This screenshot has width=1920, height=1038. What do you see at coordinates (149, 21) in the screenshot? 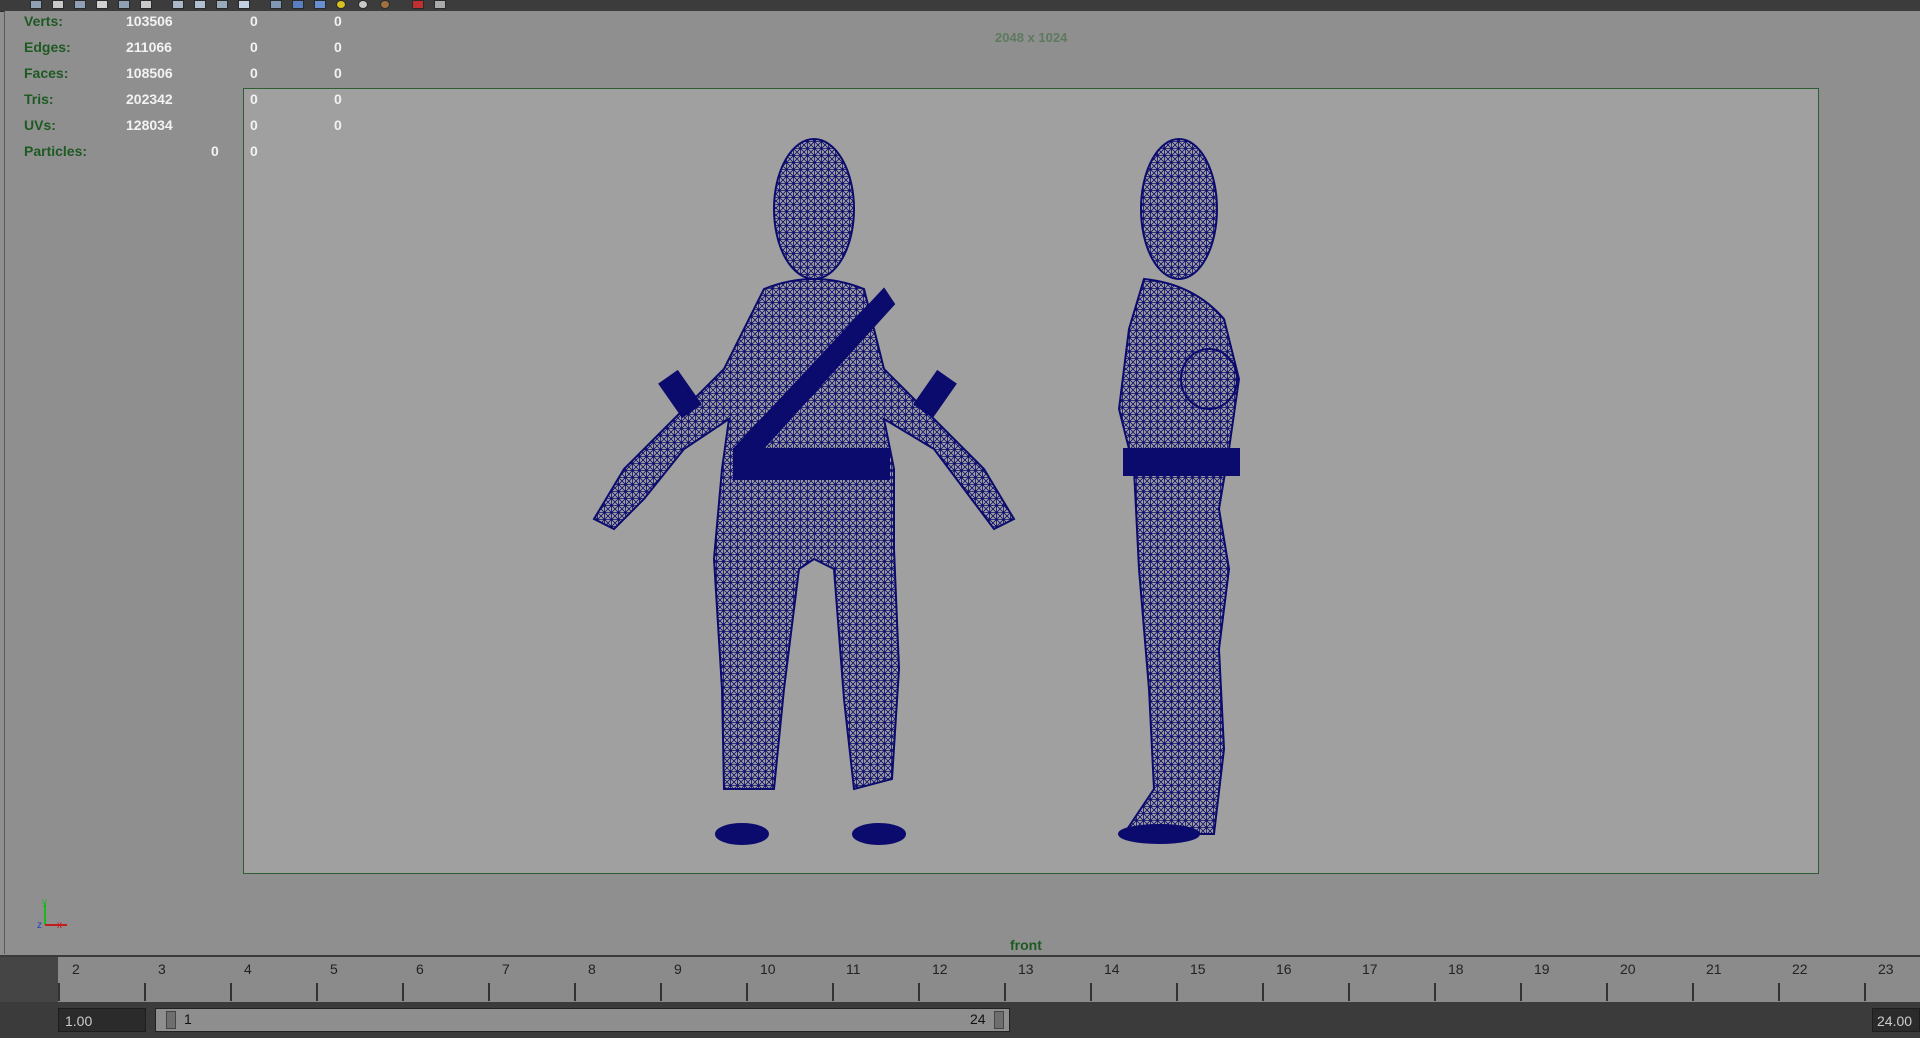
I see `hud-stat-value: 103506` at bounding box center [149, 21].